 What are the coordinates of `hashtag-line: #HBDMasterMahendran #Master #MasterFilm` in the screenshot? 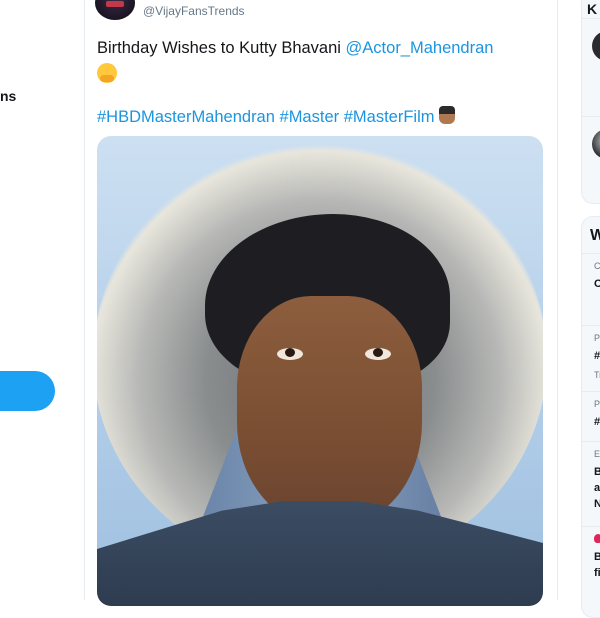 It's located at (327, 117).